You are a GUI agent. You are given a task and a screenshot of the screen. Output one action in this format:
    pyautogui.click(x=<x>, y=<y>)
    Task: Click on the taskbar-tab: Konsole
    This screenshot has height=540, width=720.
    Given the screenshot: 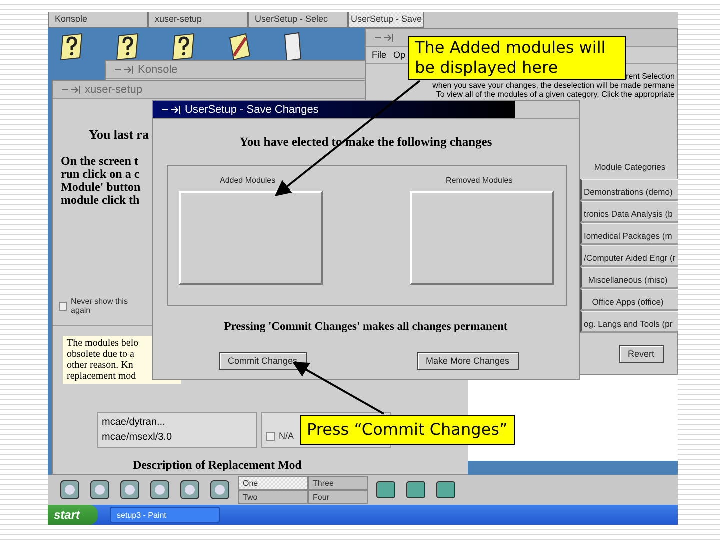 What is the action you would take?
    pyautogui.click(x=98, y=20)
    